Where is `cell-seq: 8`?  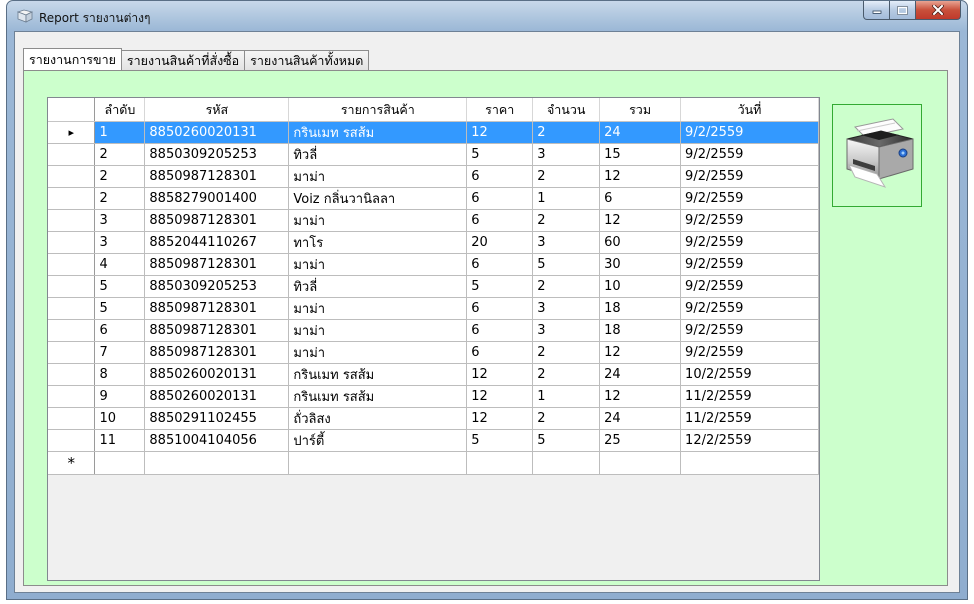
cell-seq: 8 is located at coordinates (120, 374).